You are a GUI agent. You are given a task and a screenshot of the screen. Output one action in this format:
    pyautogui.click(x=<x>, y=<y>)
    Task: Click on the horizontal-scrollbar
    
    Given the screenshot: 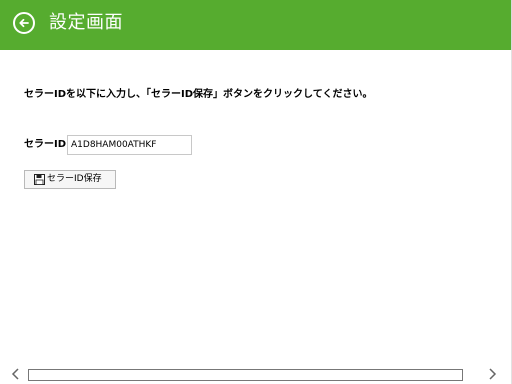 What is the action you would take?
    pyautogui.click(x=256, y=374)
    